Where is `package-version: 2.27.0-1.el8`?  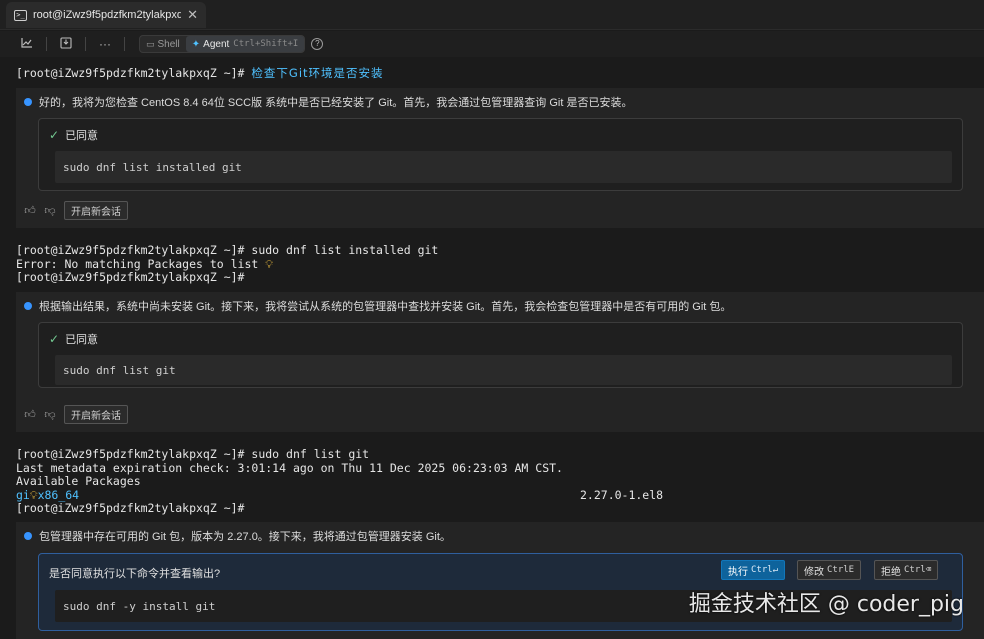 package-version: 2.27.0-1.el8 is located at coordinates (622, 495).